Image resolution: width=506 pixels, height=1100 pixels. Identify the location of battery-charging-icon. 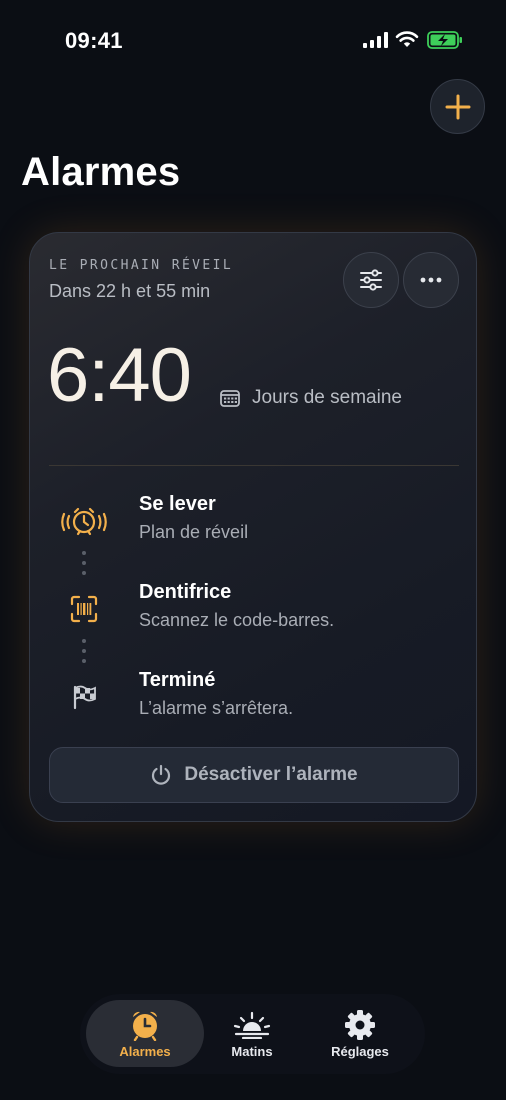
(444, 40).